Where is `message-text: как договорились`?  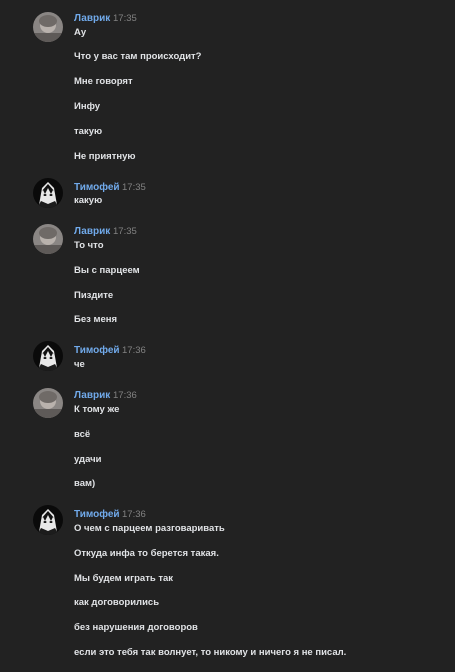
message-text: как договорились is located at coordinates (117, 602).